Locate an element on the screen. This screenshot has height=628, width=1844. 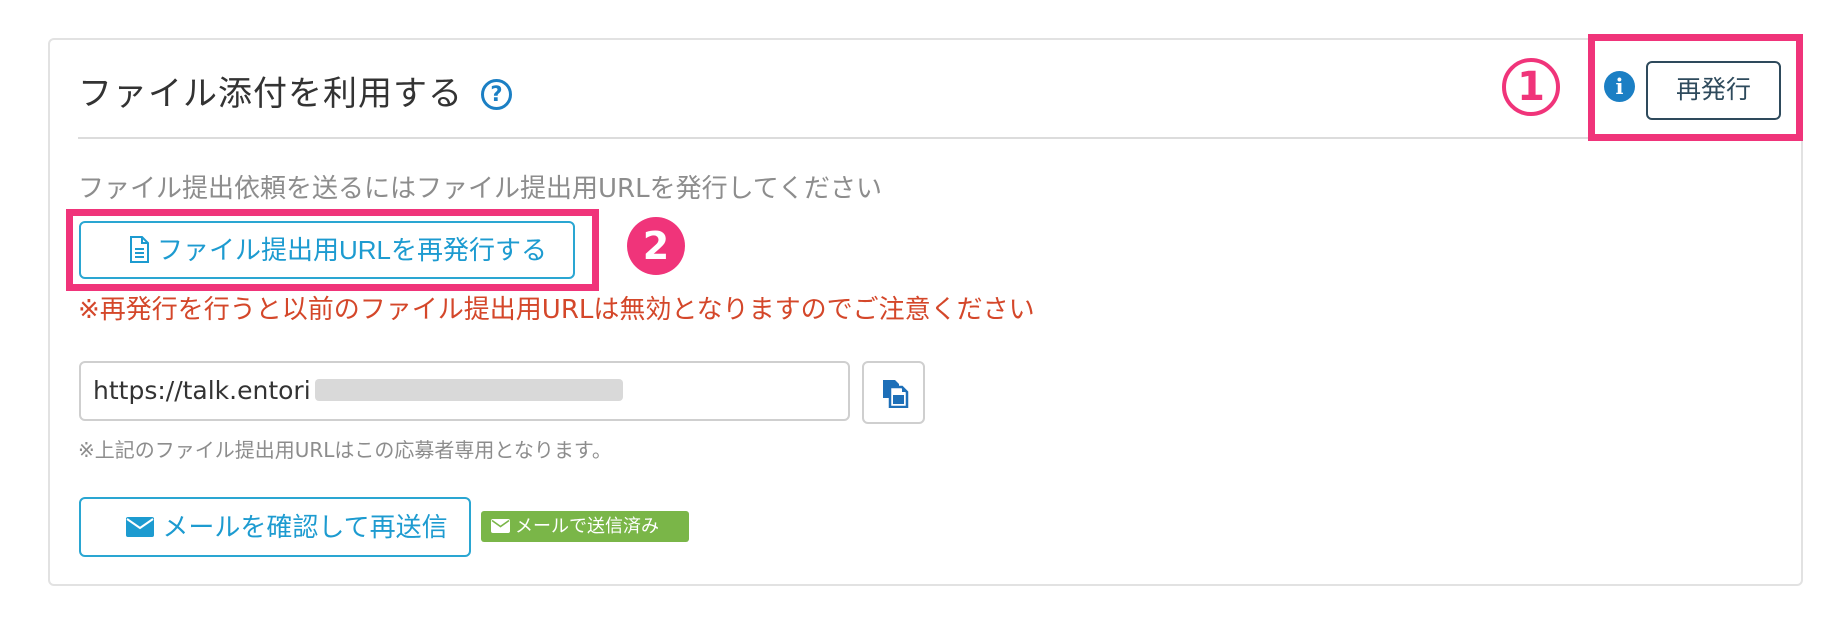
resend-mail-button: メールを確認して再送信 is located at coordinates (275, 527).